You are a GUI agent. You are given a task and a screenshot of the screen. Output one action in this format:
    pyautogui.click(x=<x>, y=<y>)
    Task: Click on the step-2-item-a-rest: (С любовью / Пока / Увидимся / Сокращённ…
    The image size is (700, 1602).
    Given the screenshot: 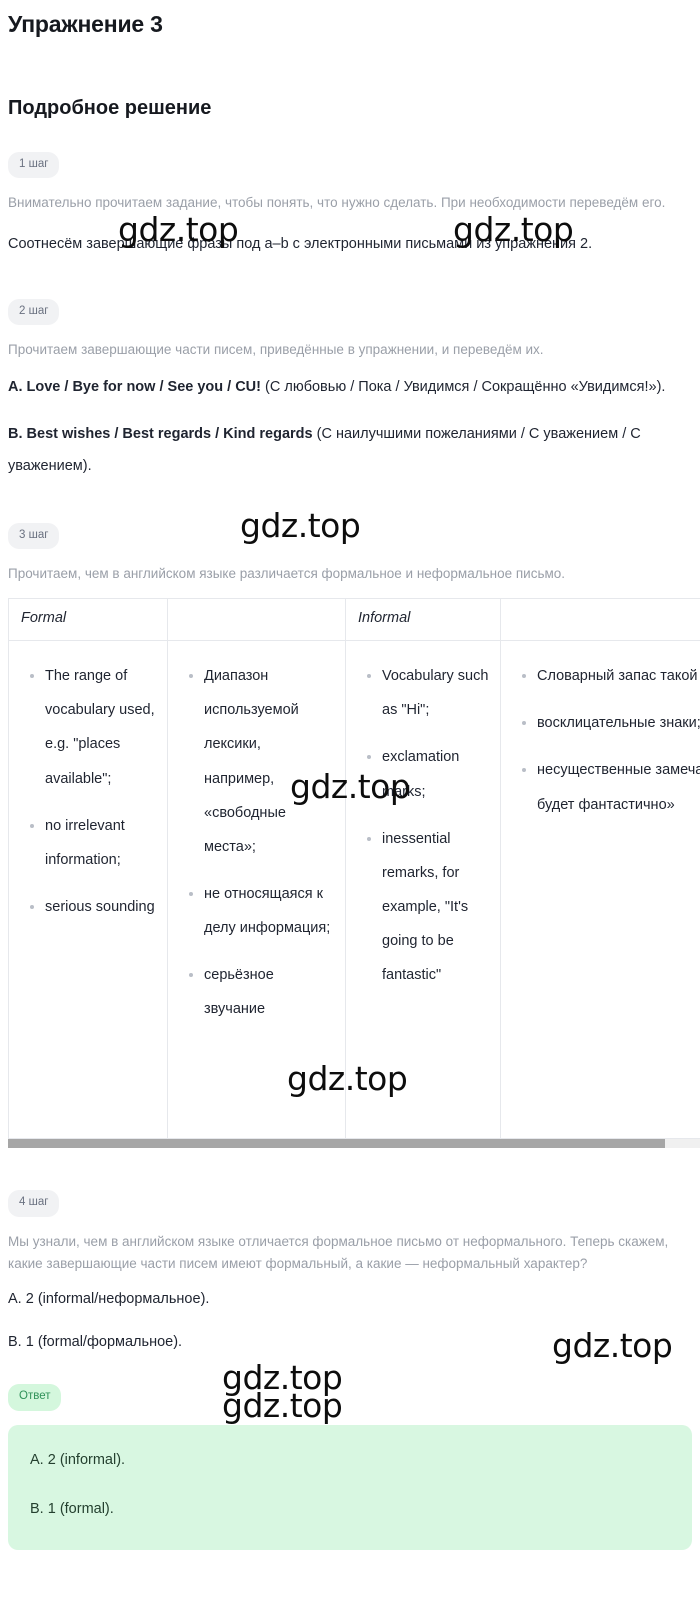 What is the action you would take?
    pyautogui.click(x=463, y=387)
    